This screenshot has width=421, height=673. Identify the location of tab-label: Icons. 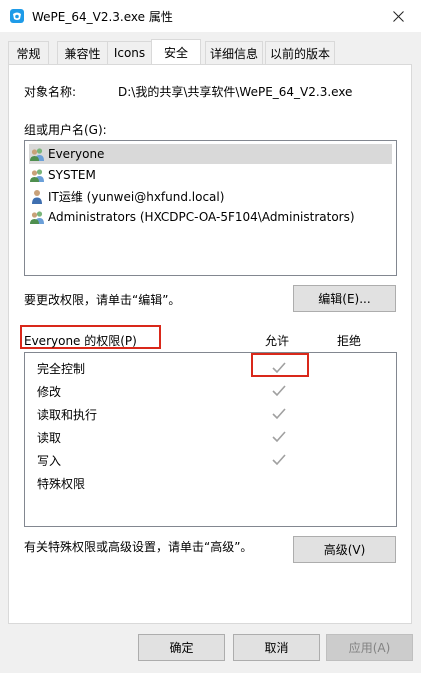
(129, 53).